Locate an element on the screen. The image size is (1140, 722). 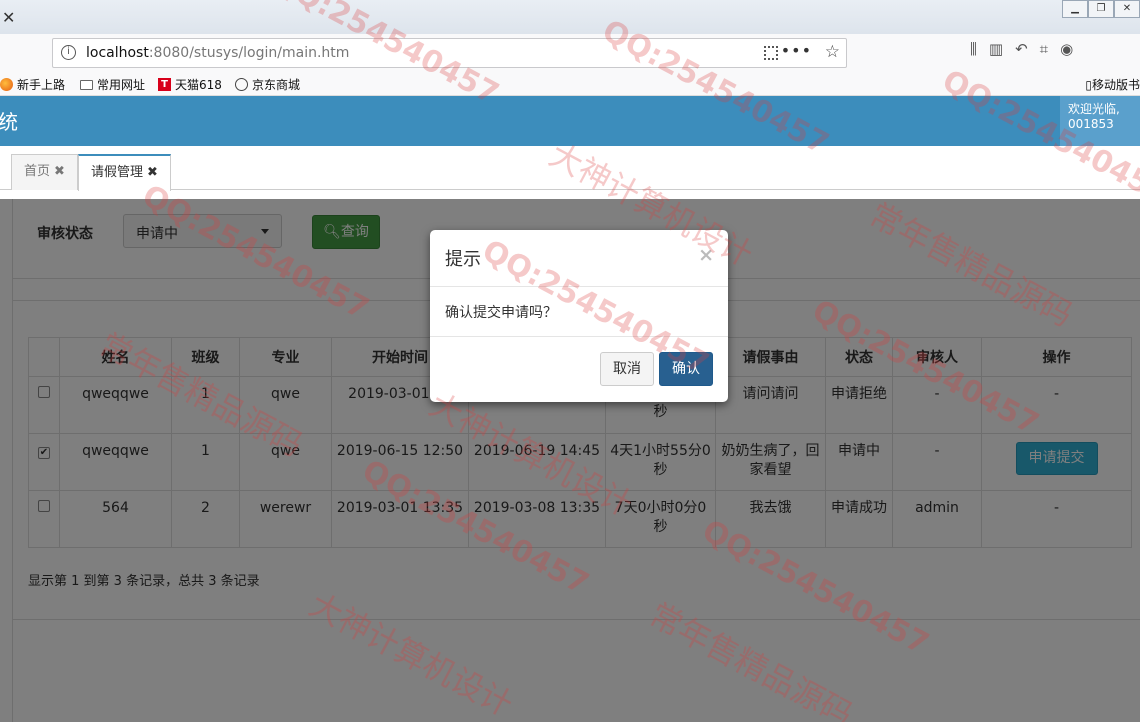
tmall-icon: T is located at coordinates (164, 84).